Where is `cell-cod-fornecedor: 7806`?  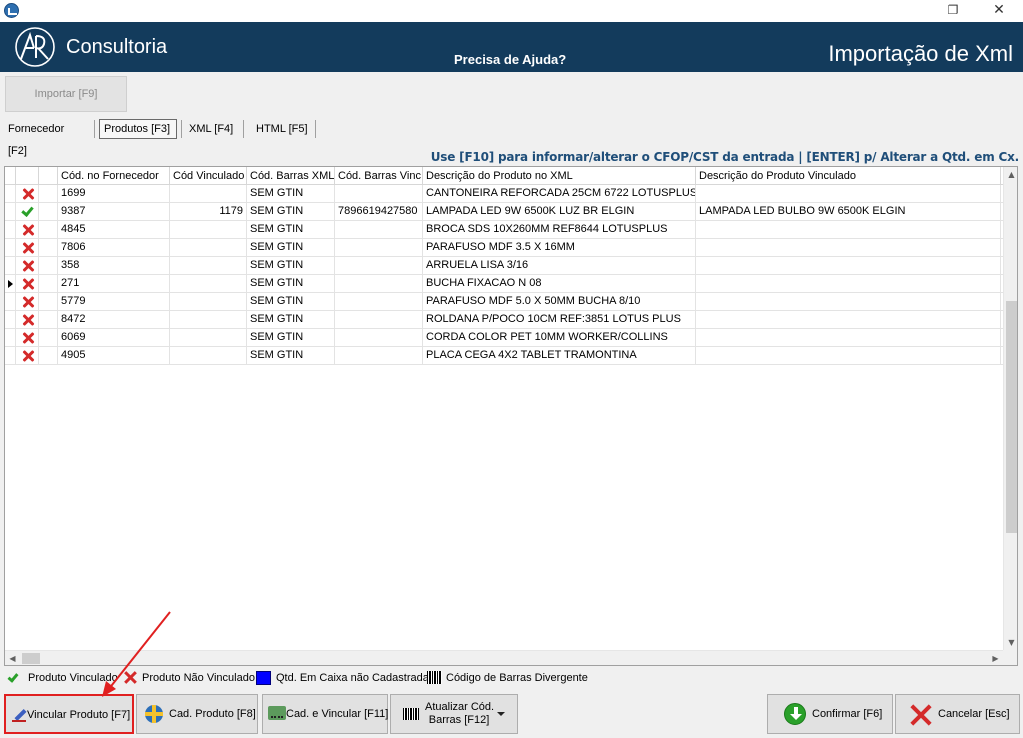 cell-cod-fornecedor: 7806 is located at coordinates (114, 248).